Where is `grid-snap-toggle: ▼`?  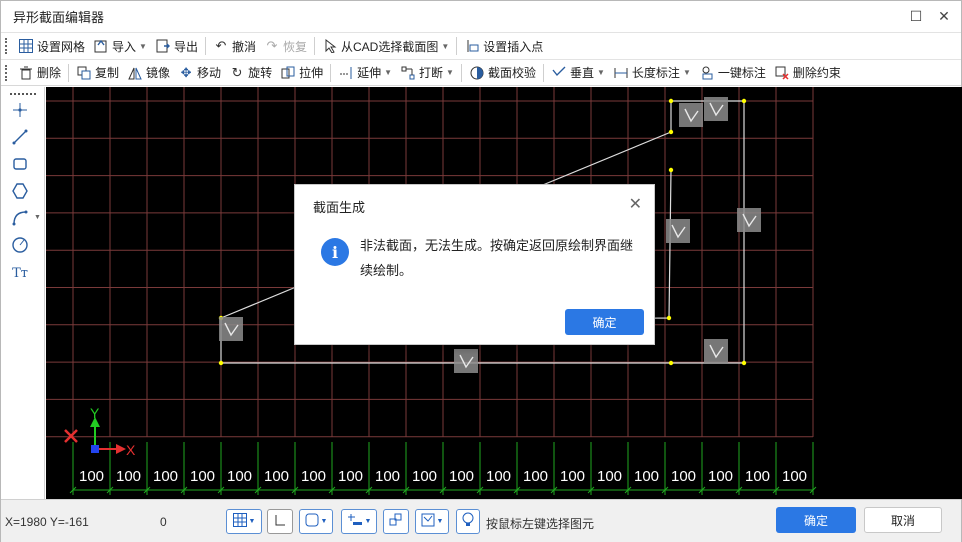
grid-snap-toggle: ▼ is located at coordinates (244, 521).